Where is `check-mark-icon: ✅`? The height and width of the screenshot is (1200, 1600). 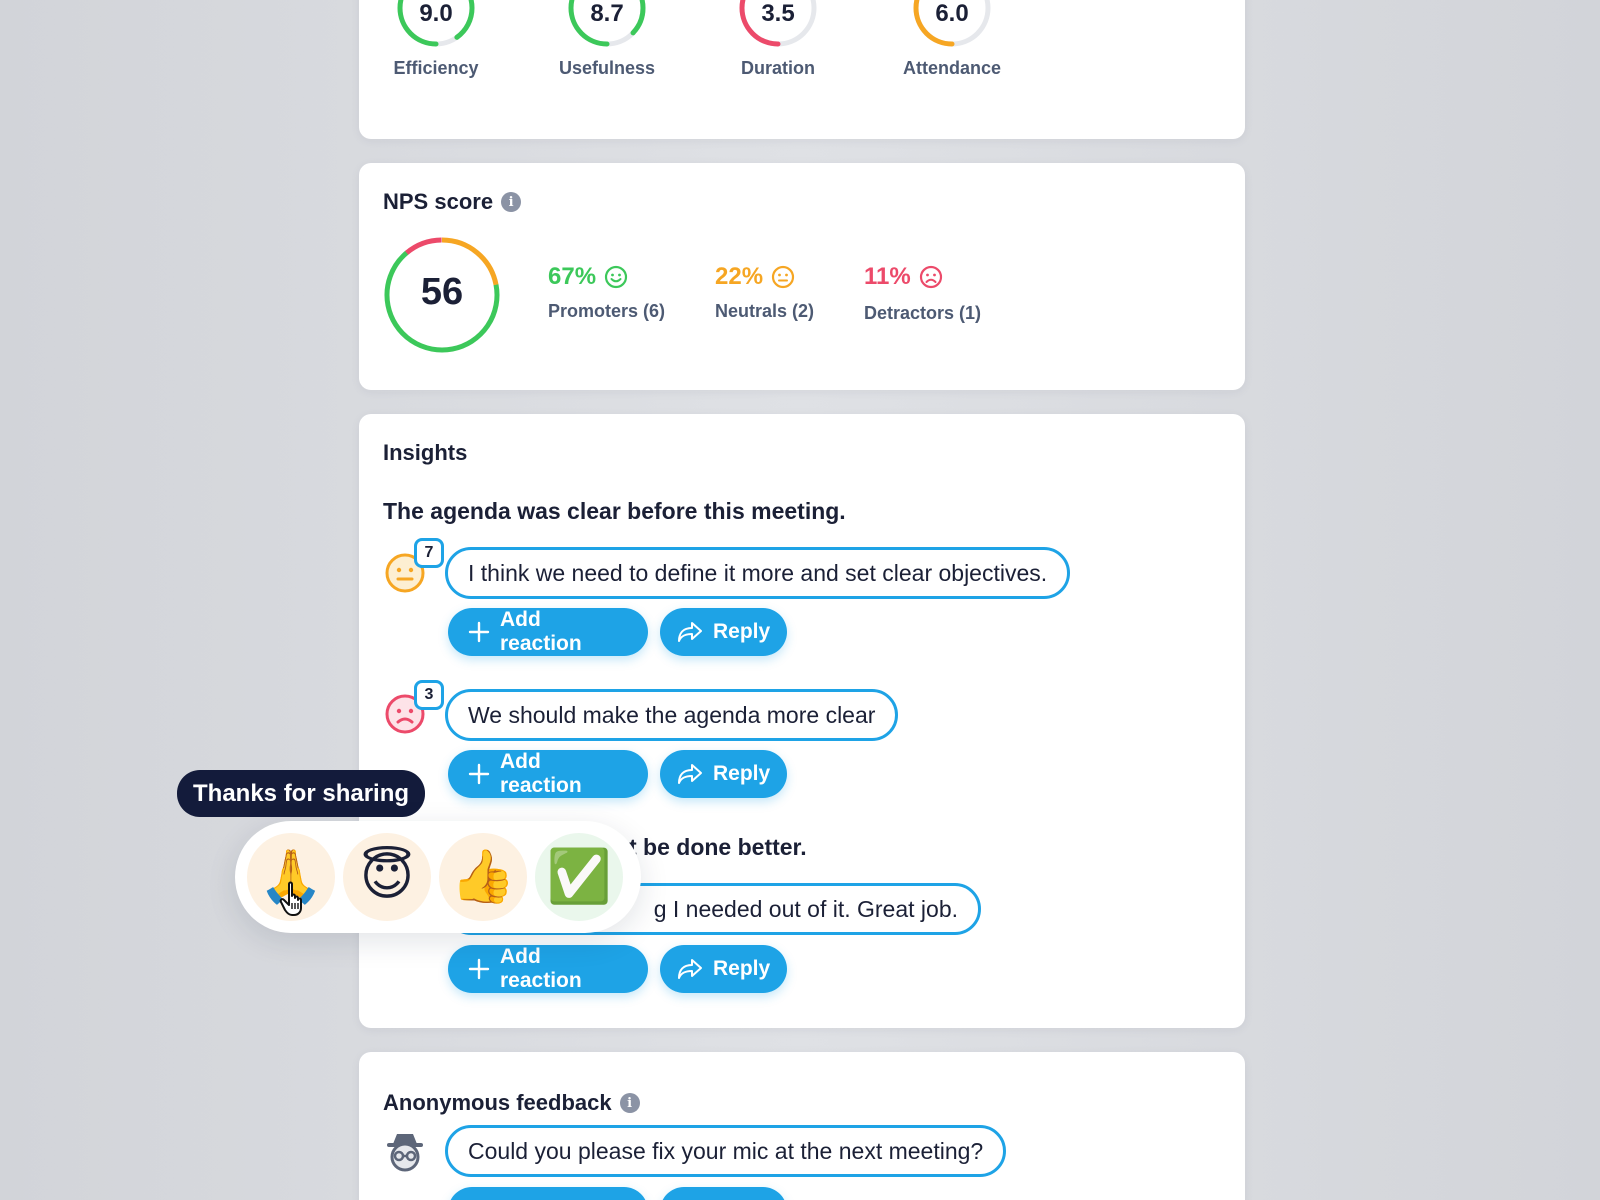 check-mark-icon: ✅ is located at coordinates (579, 877).